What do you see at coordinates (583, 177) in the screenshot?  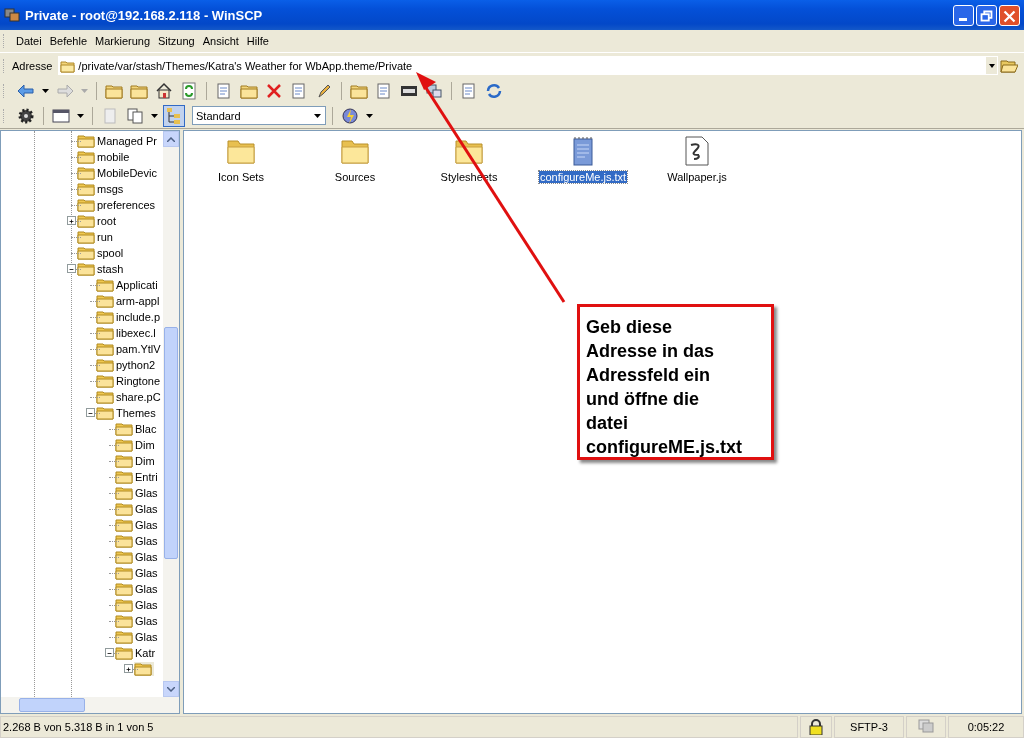 I see `file-name: configureMe.js.txt` at bounding box center [583, 177].